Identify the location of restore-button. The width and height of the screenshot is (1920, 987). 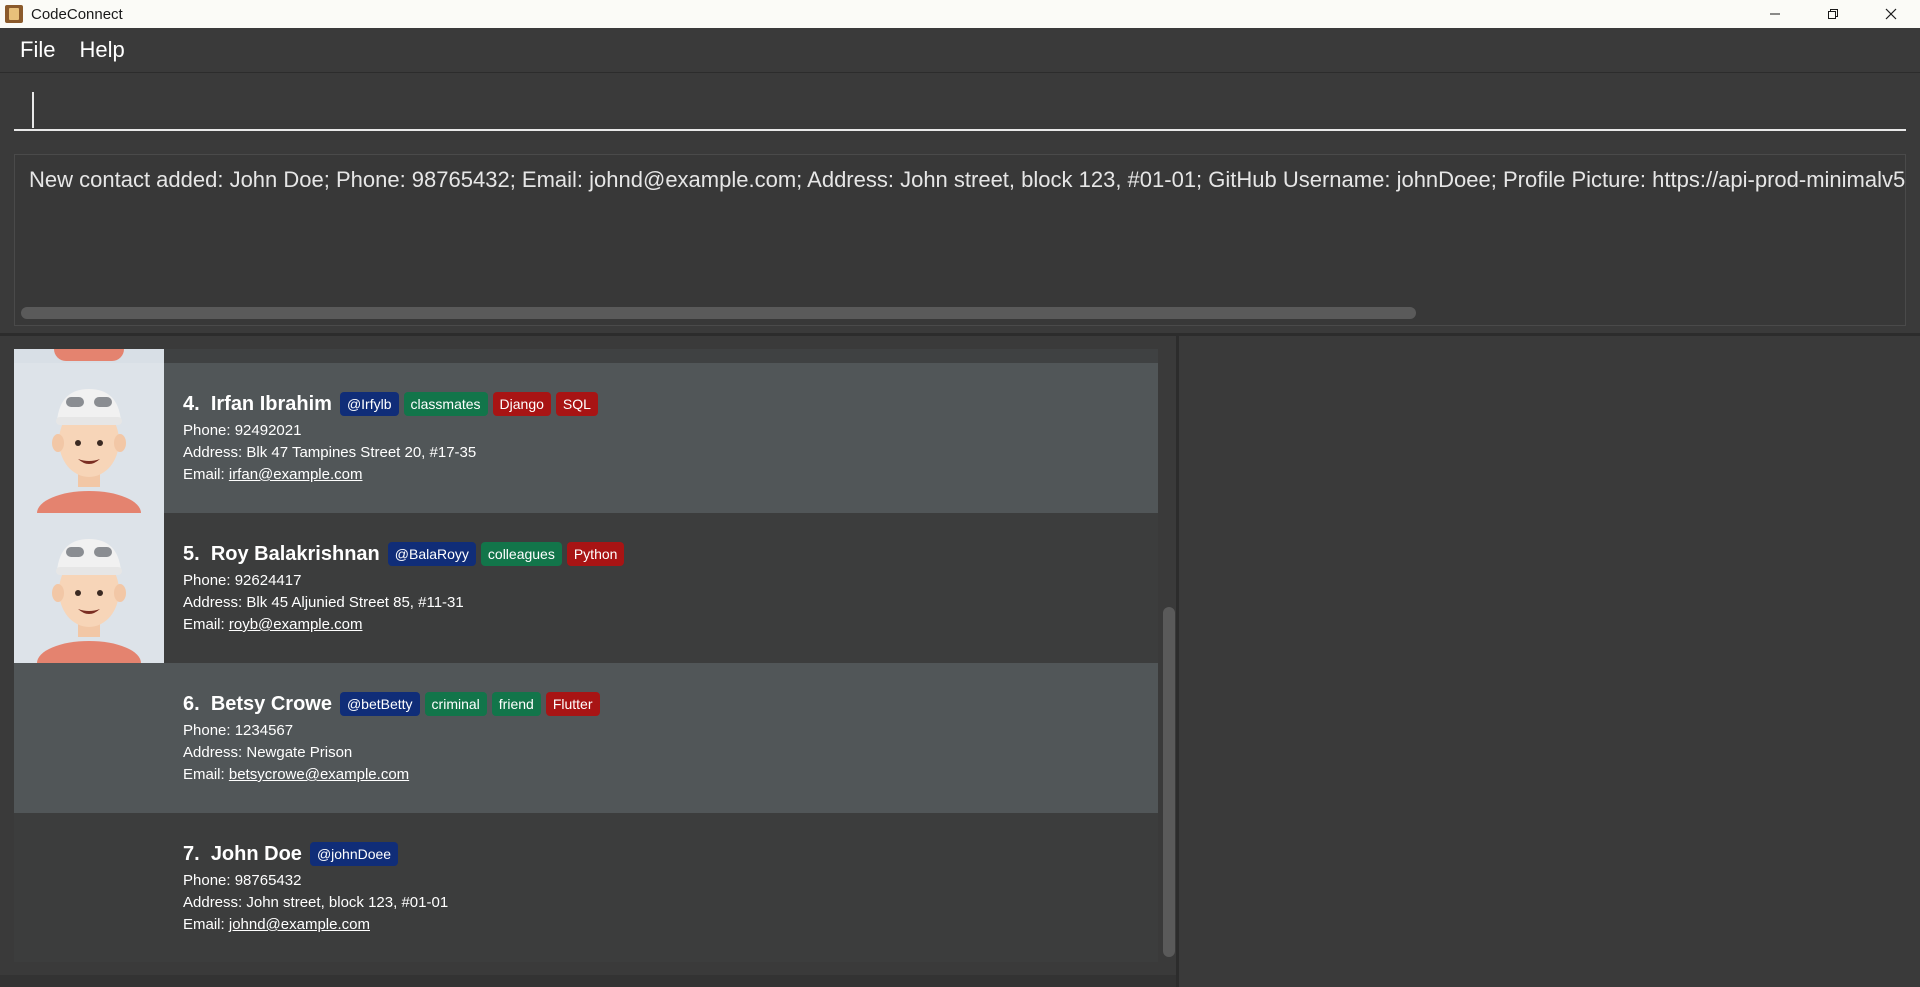
(1833, 14).